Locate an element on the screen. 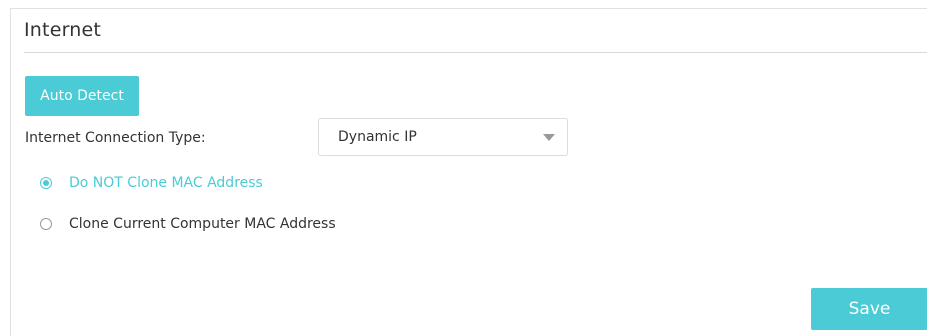 The image size is (927, 336). connection-type-value: Dynamic IP is located at coordinates (377, 137).